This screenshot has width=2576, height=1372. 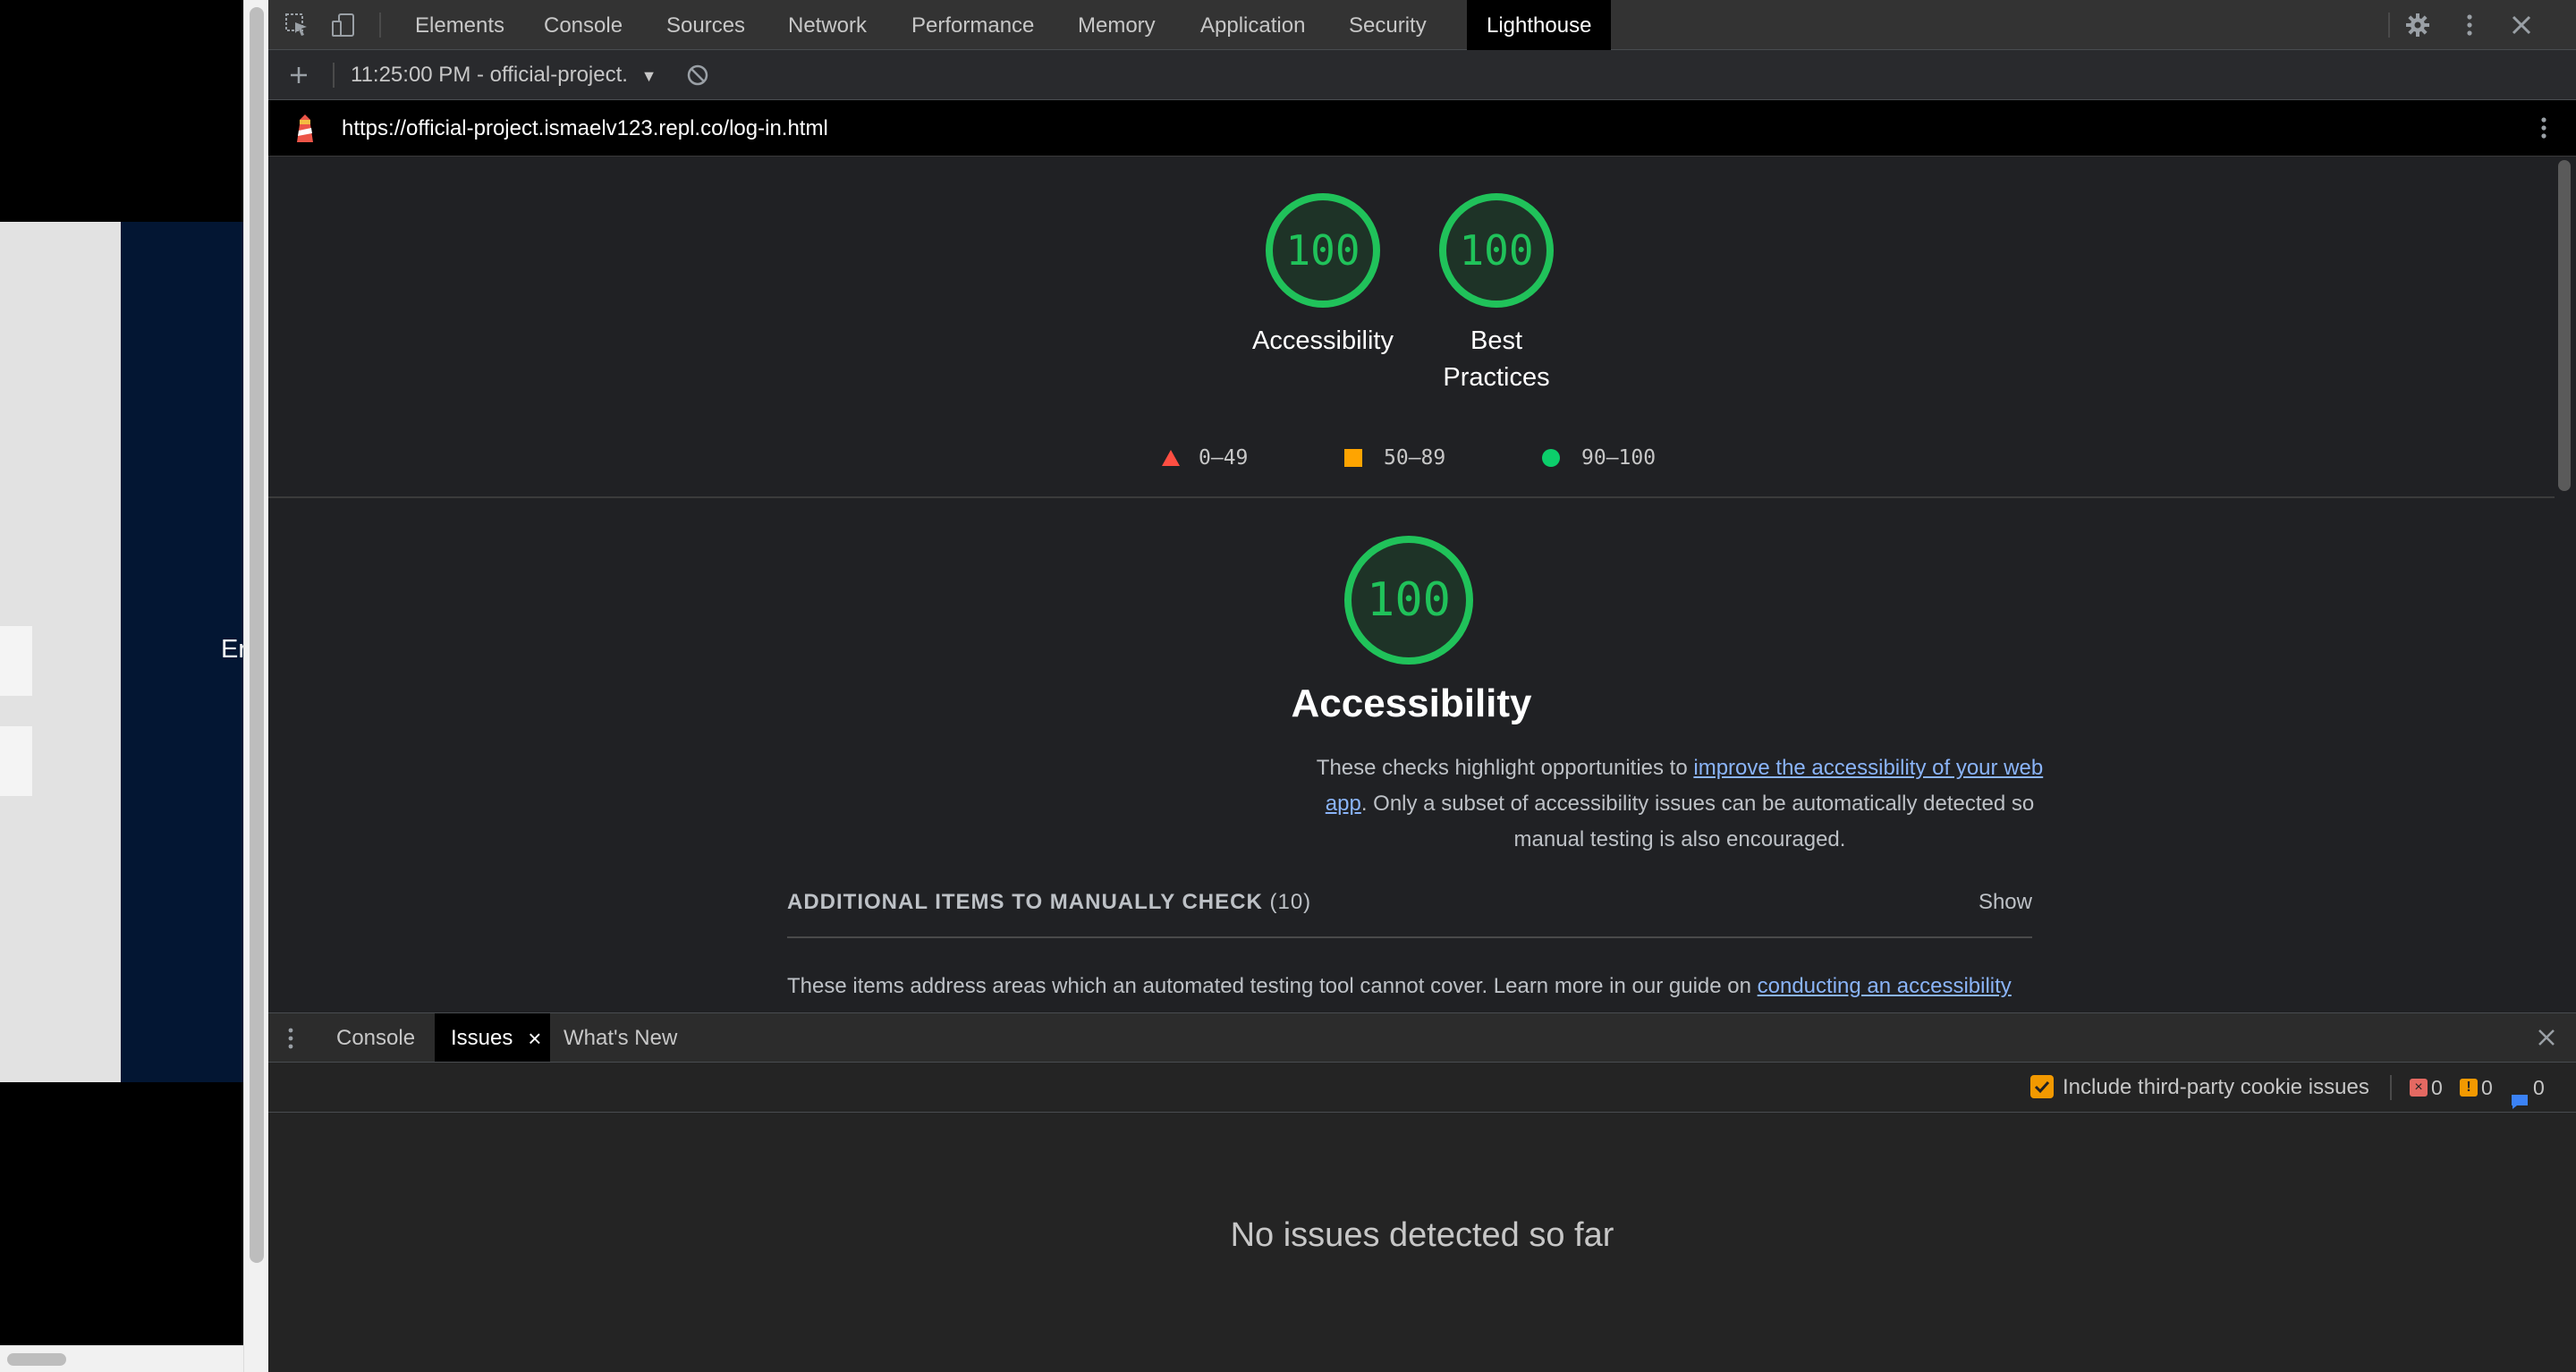 What do you see at coordinates (121, 686) in the screenshot?
I see `inspected-page-viewport: Er` at bounding box center [121, 686].